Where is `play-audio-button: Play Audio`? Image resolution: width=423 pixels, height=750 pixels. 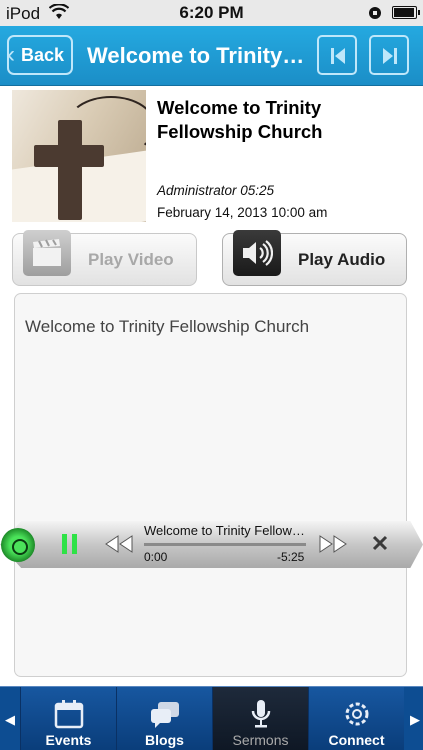 play-audio-button: Play Audio is located at coordinates (314, 258).